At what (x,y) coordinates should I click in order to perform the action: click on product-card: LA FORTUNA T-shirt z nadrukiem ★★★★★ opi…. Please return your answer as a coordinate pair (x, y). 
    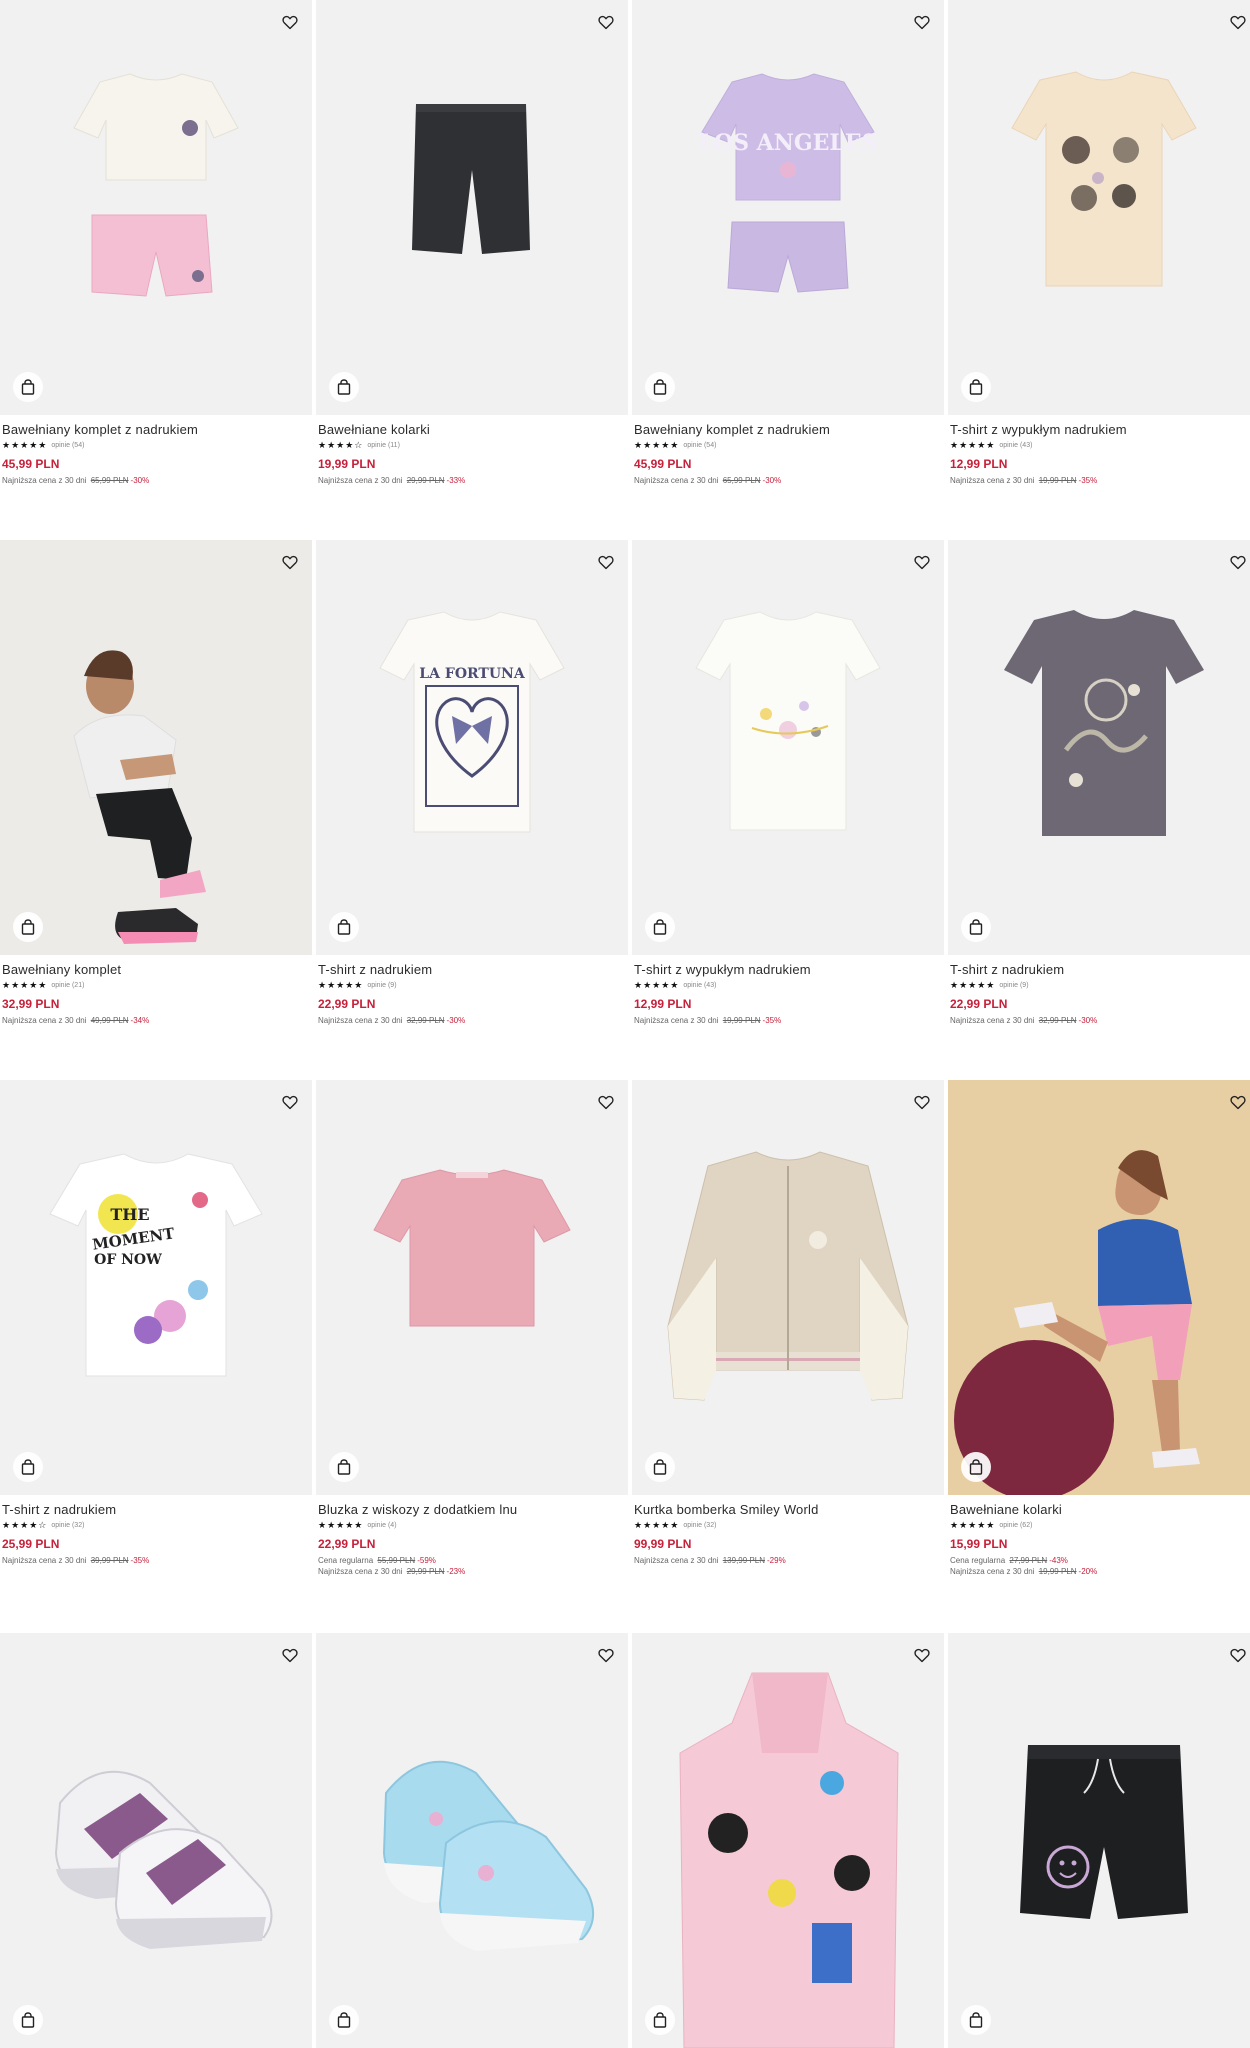
    Looking at the image, I should click on (472, 782).